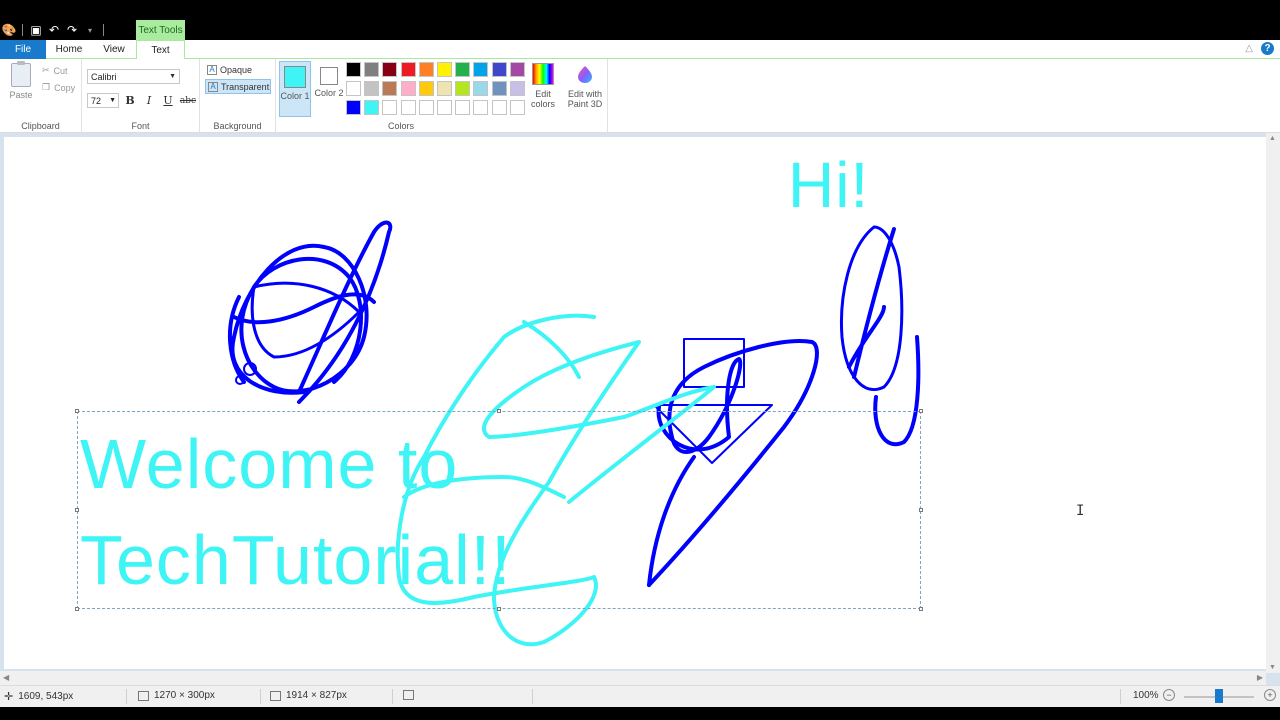 The width and height of the screenshot is (1280, 720). What do you see at coordinates (295, 89) in the screenshot?
I see `color1-selector: Color 1` at bounding box center [295, 89].